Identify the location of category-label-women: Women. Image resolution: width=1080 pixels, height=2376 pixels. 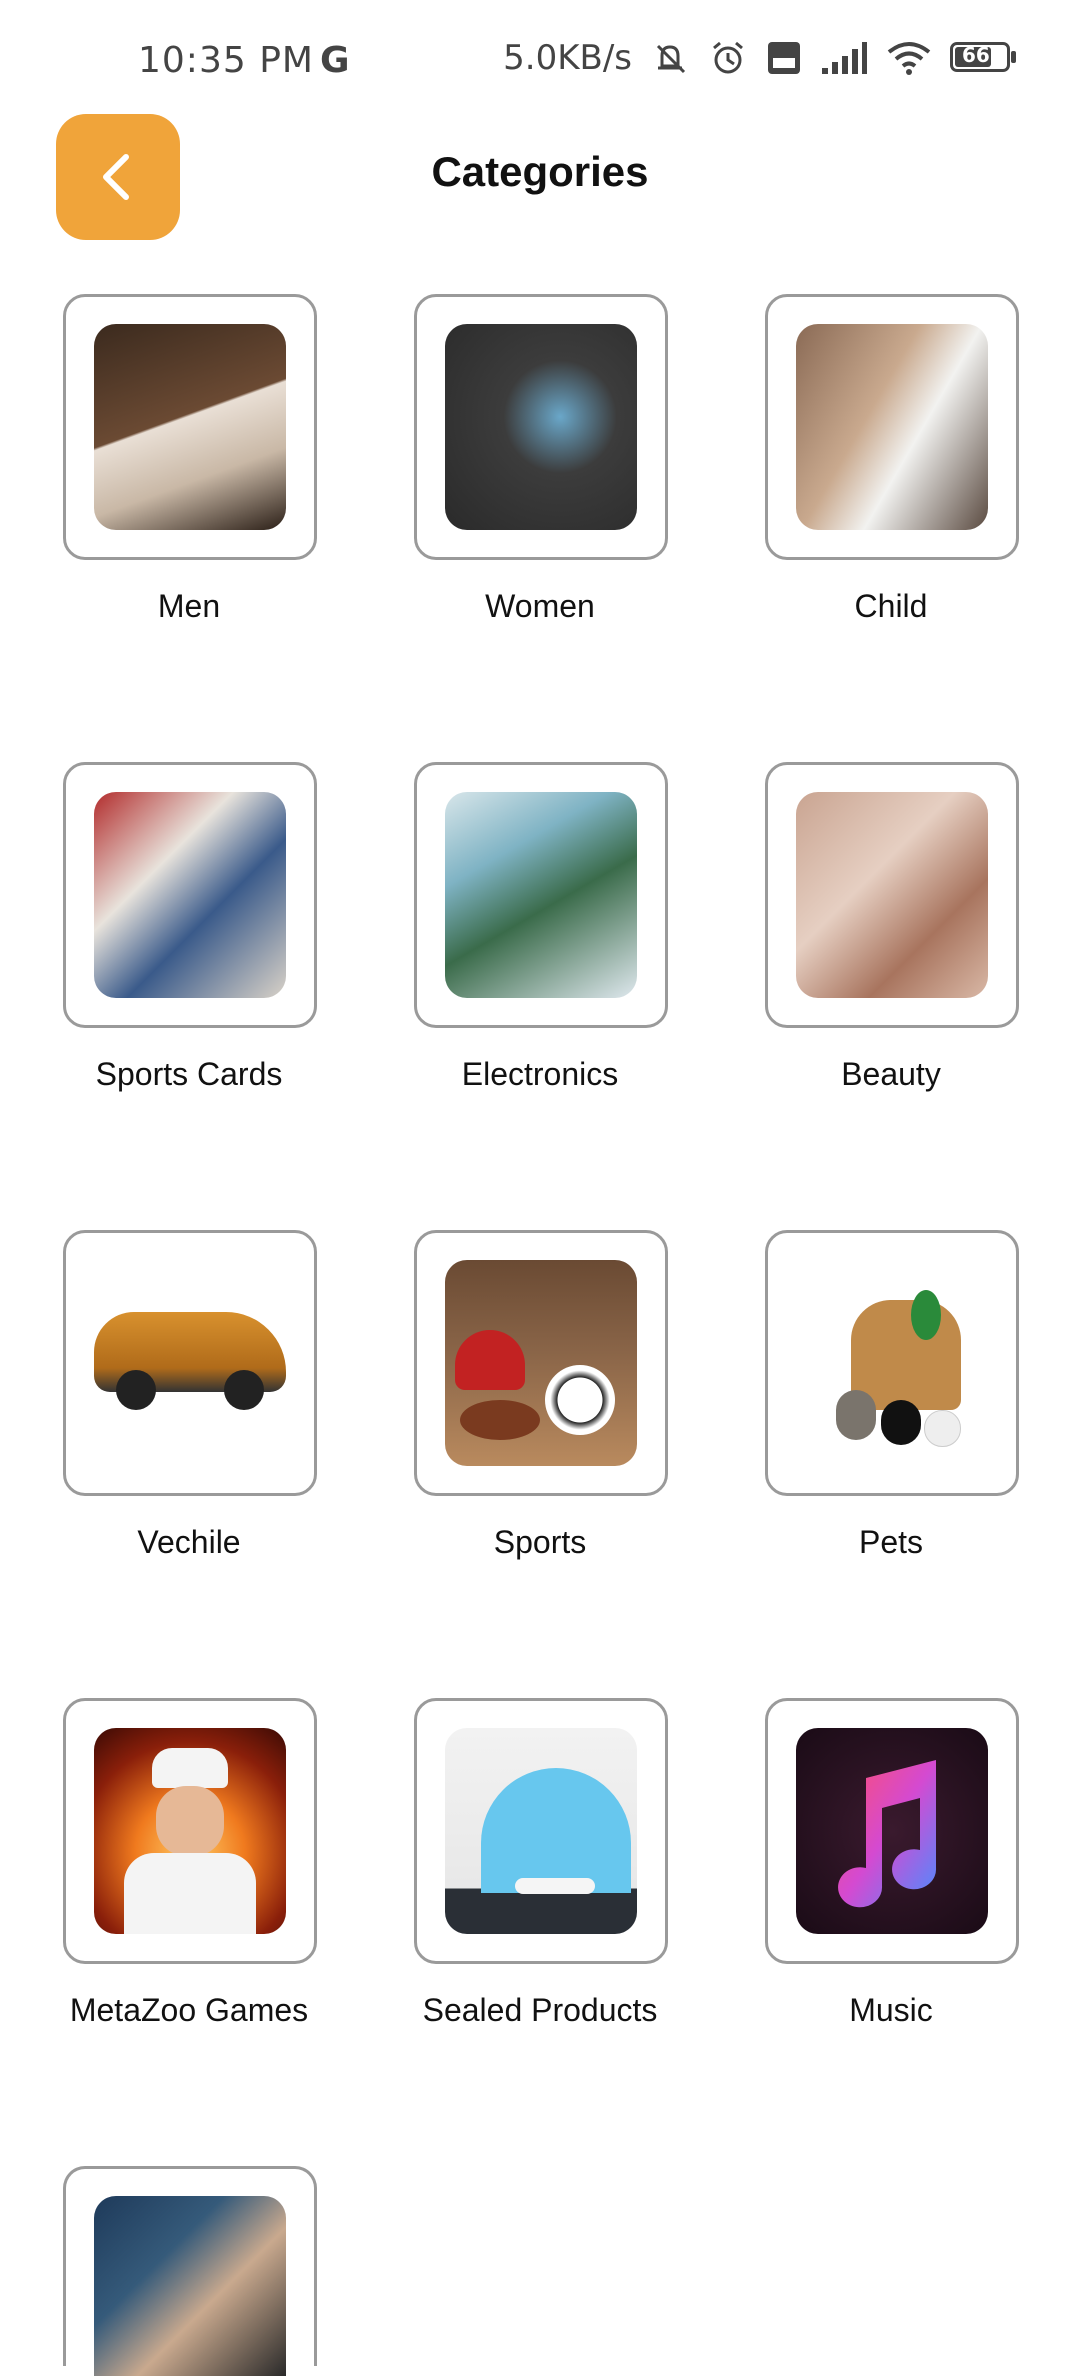
(540, 606).